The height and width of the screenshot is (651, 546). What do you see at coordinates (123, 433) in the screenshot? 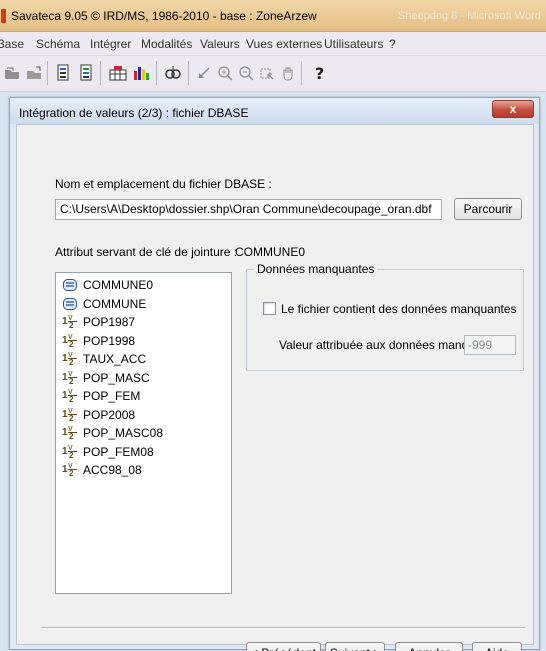
I see `list-item-label: POP_MASC08` at bounding box center [123, 433].